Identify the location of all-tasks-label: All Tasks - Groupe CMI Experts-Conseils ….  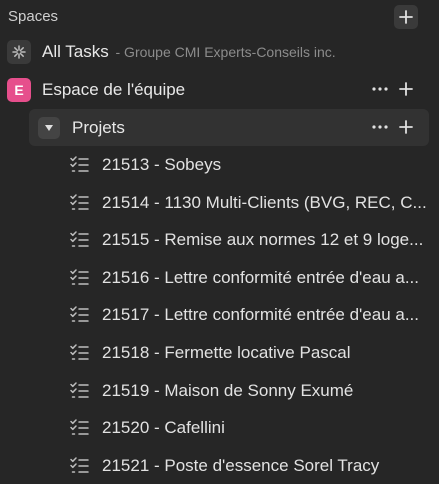
(189, 52).